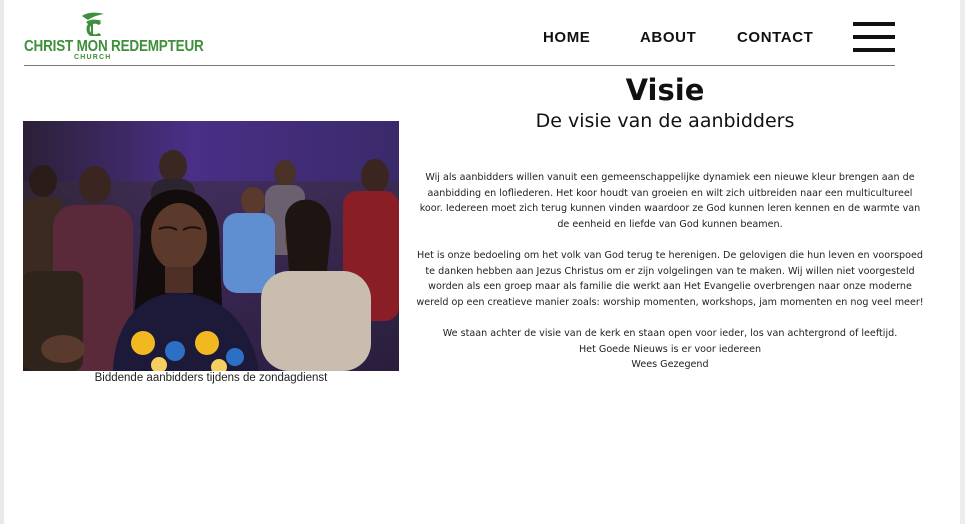 The height and width of the screenshot is (524, 965). I want to click on nav-home: HOME, so click(566, 37).